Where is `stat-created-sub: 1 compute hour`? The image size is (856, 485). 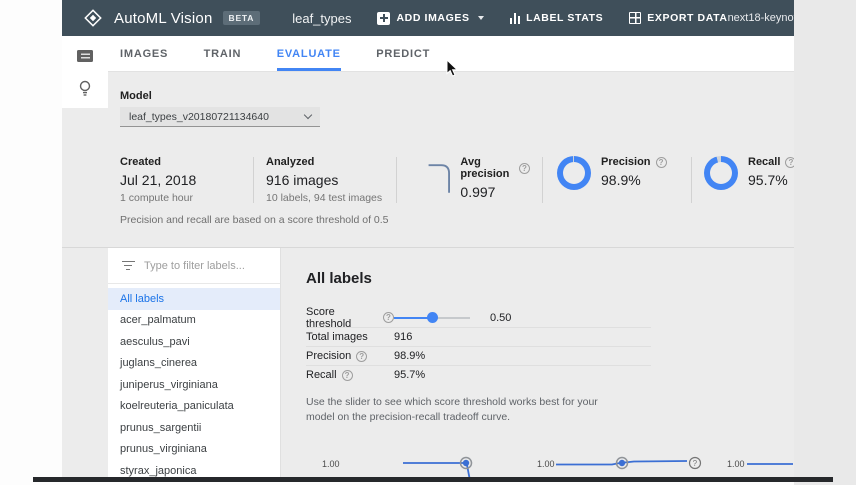 stat-created-sub: 1 compute hour is located at coordinates (156, 198).